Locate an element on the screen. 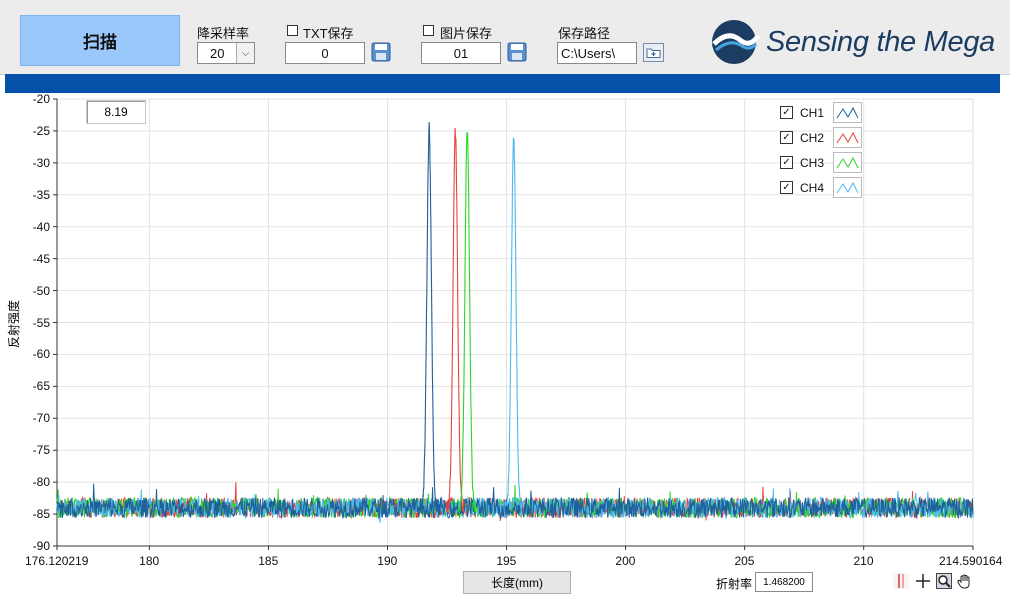  y-tick-label: -50 is located at coordinates (41, 290).